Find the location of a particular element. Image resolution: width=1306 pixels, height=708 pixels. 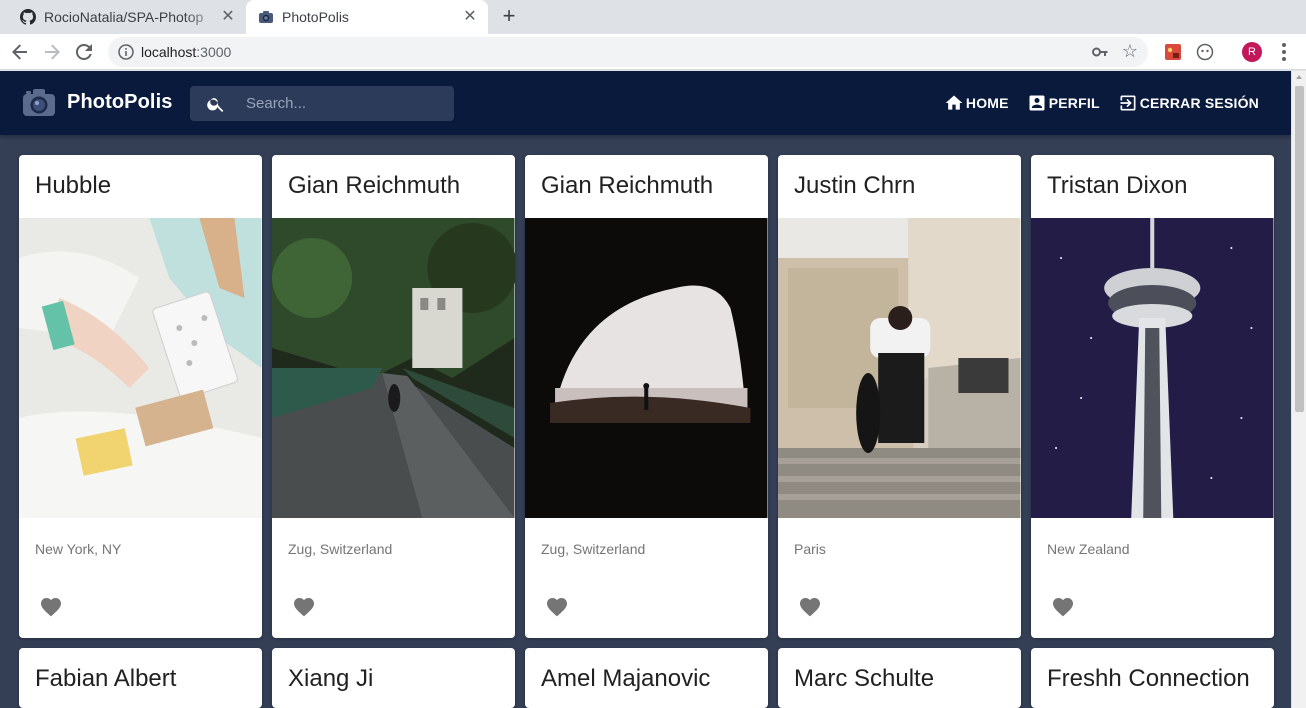

nav-logout-label: CERRAR SESIÓN is located at coordinates (1199, 103).